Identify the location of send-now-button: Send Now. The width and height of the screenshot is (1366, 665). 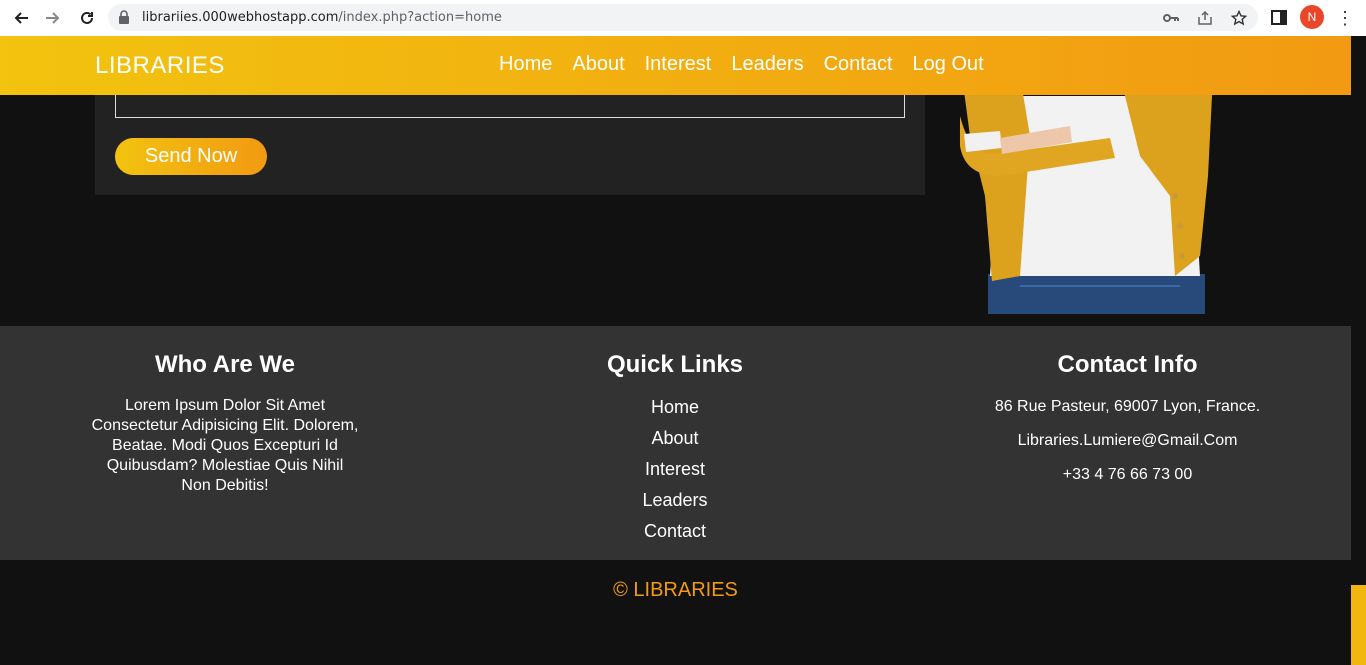
(191, 156).